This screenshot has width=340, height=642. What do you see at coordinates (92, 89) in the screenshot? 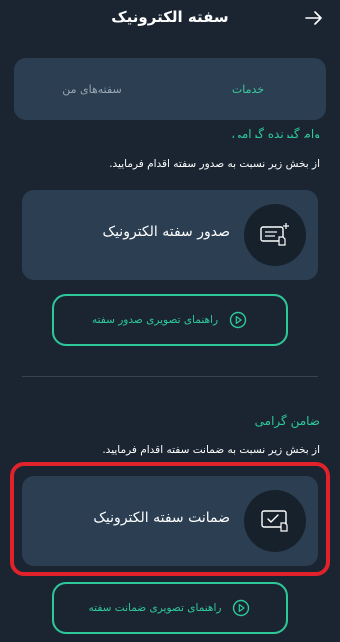
I see `tab-my-promissory-notes: سفته‌های من` at bounding box center [92, 89].